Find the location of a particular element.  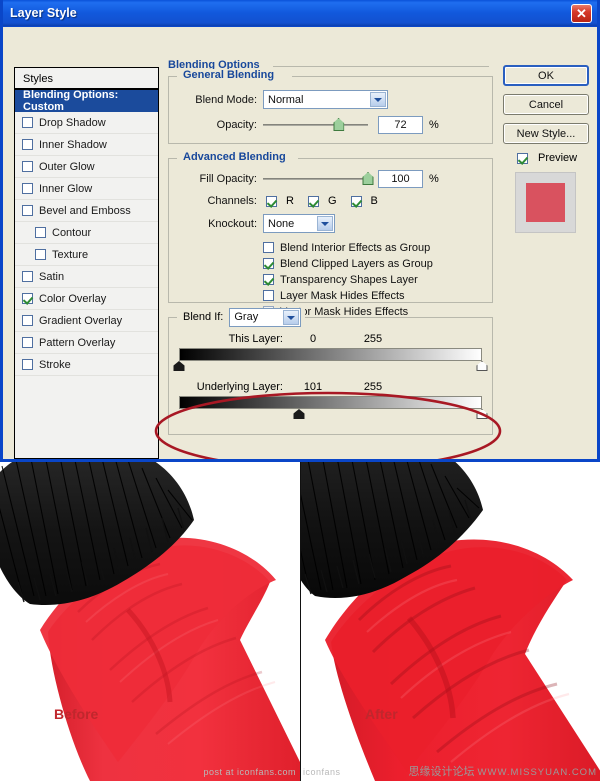

channel-b-label: B is located at coordinates (374, 201).